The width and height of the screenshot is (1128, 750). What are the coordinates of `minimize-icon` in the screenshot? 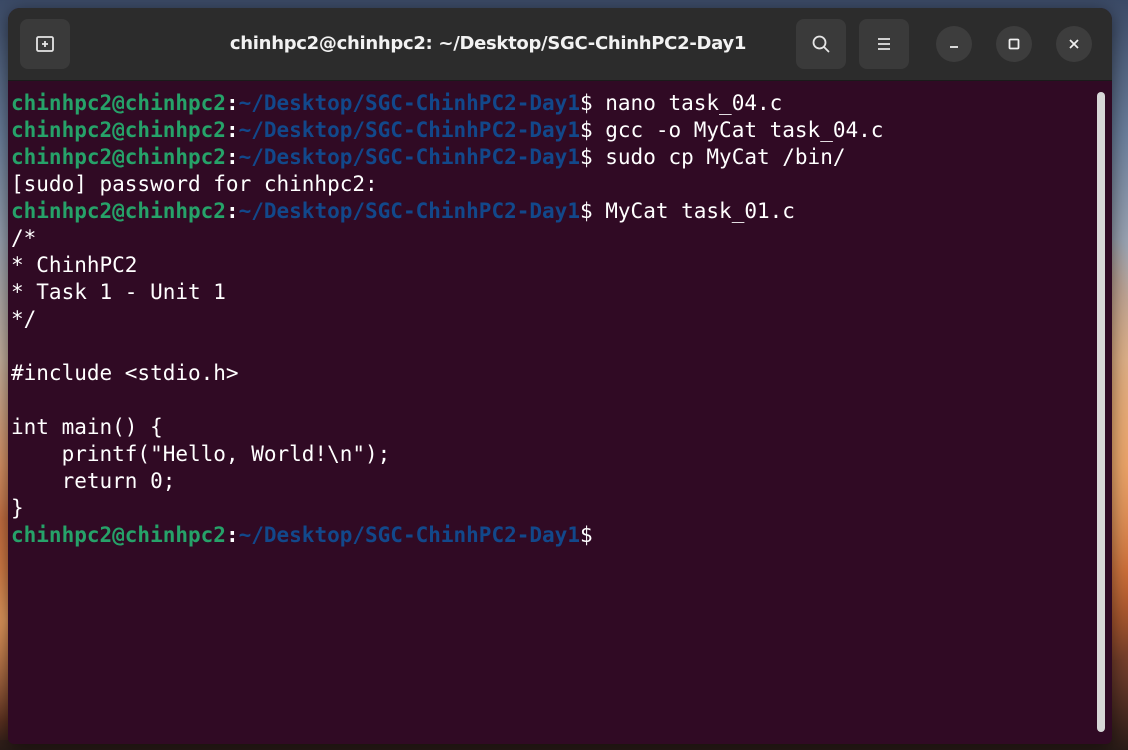 It's located at (954, 47).